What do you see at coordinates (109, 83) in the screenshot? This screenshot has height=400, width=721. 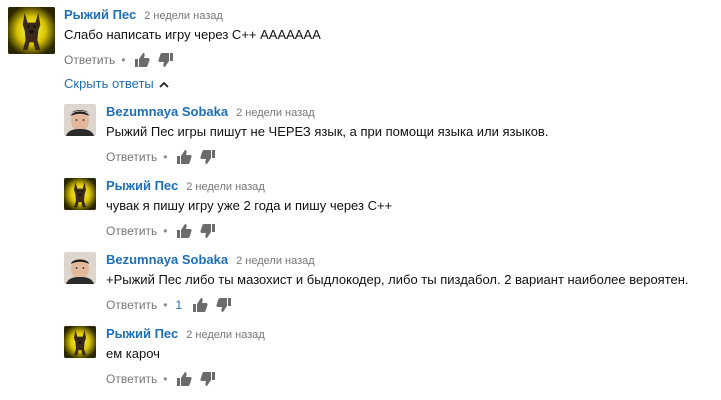 I see `hide-replies-label: Скрыть ответы` at bounding box center [109, 83].